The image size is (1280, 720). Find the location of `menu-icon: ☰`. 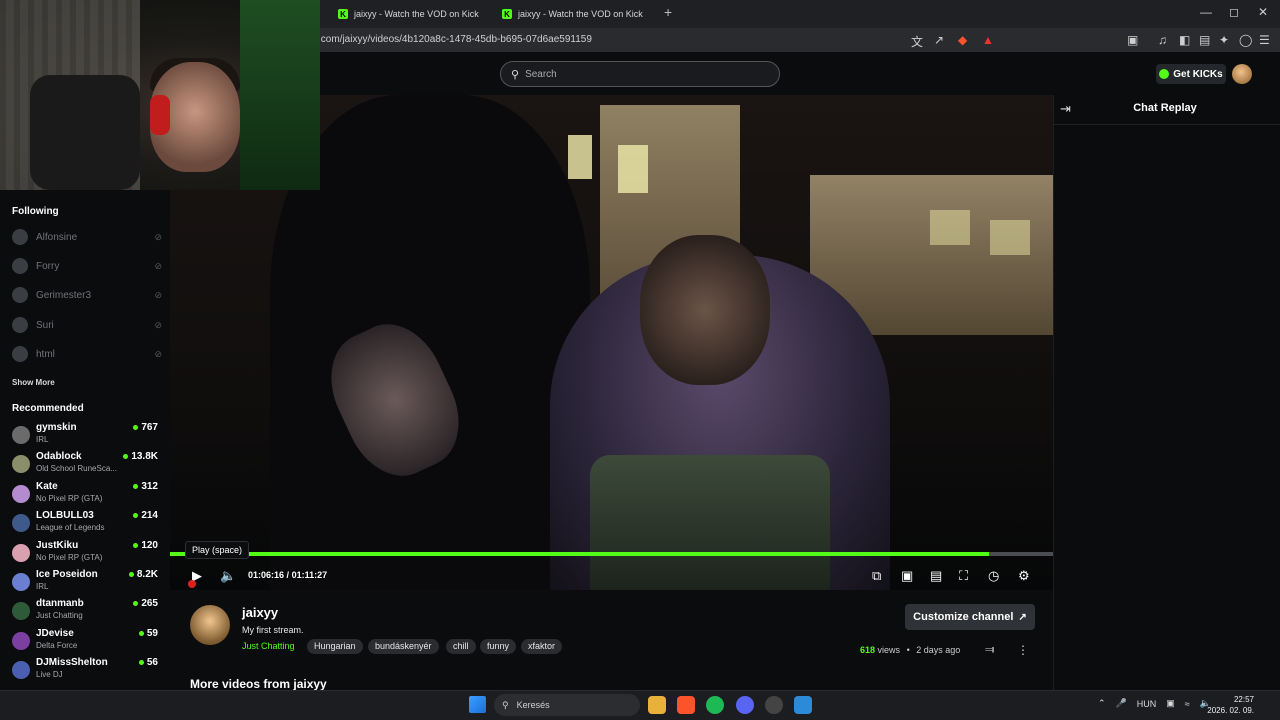

menu-icon: ☰ is located at coordinates (1264, 40).